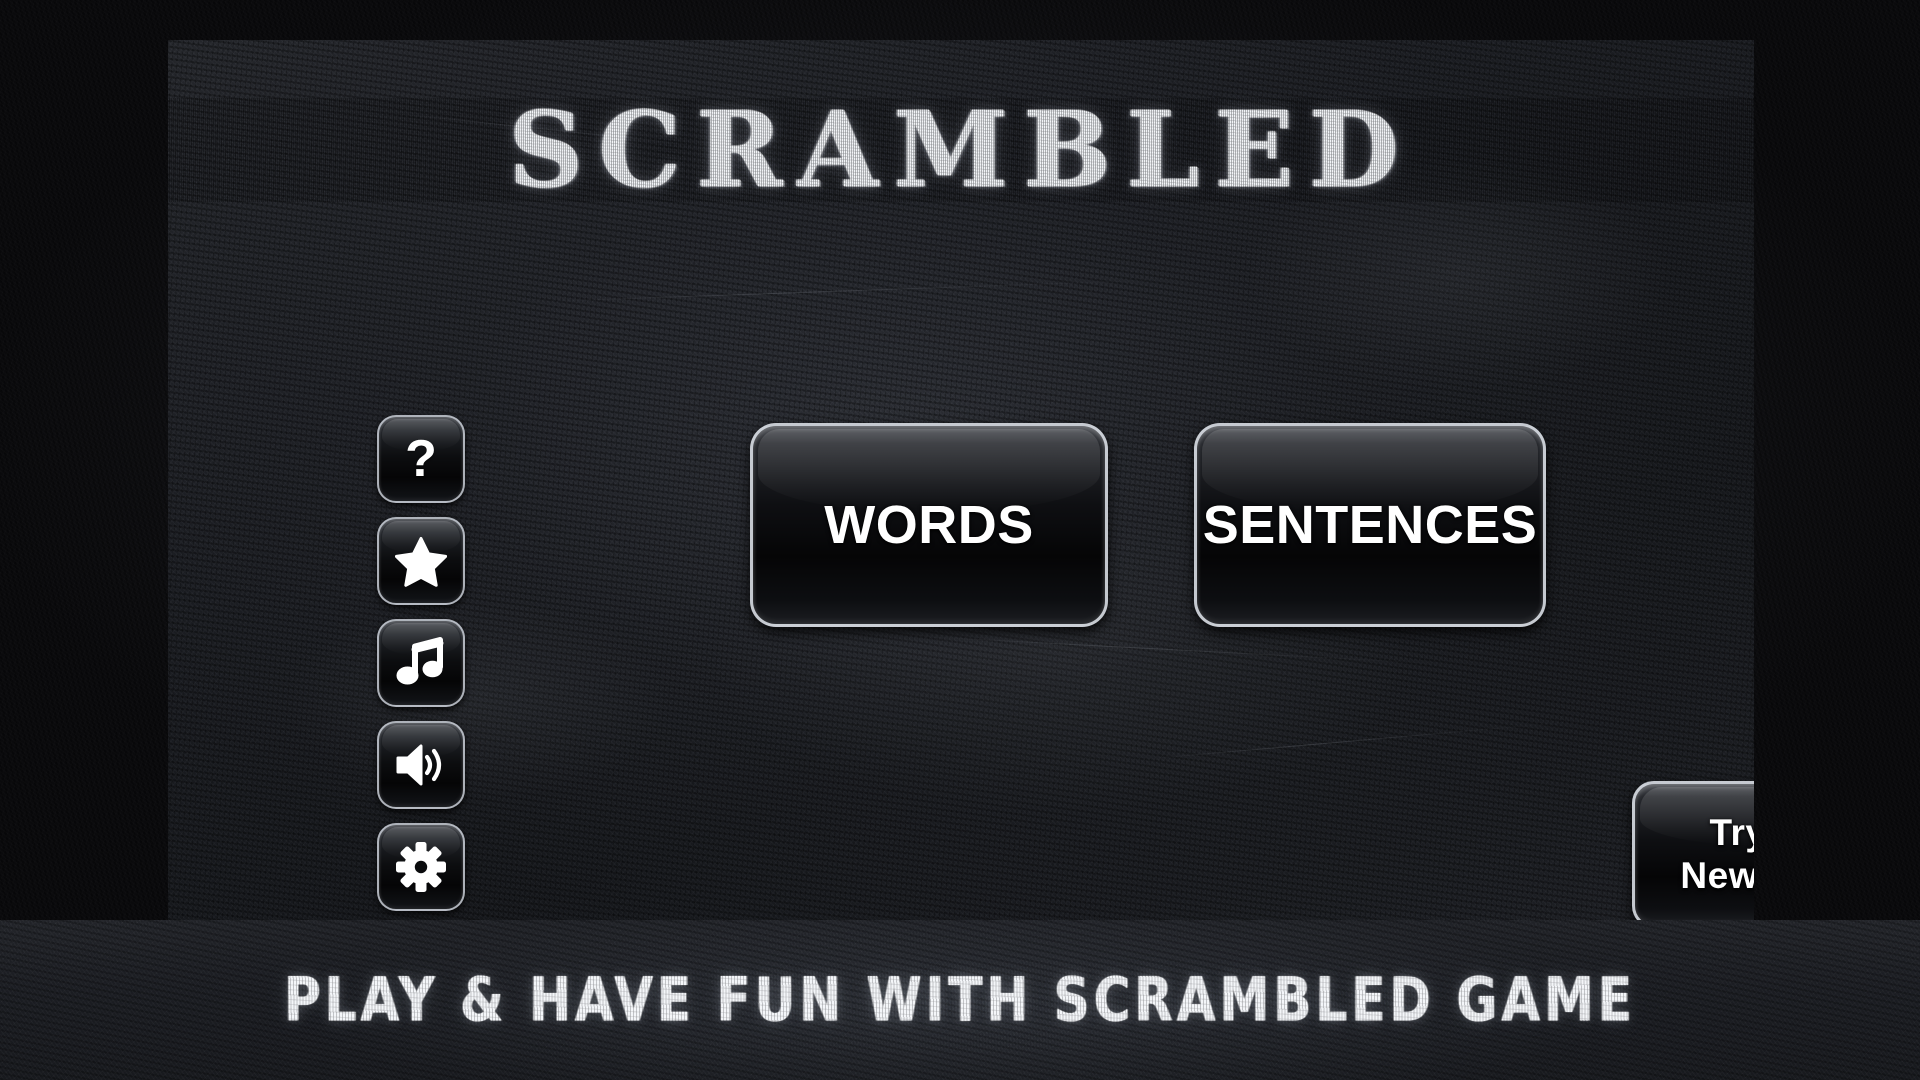 The image size is (1920, 1080). I want to click on game-title: SCRAMBLED, so click(961, 150).